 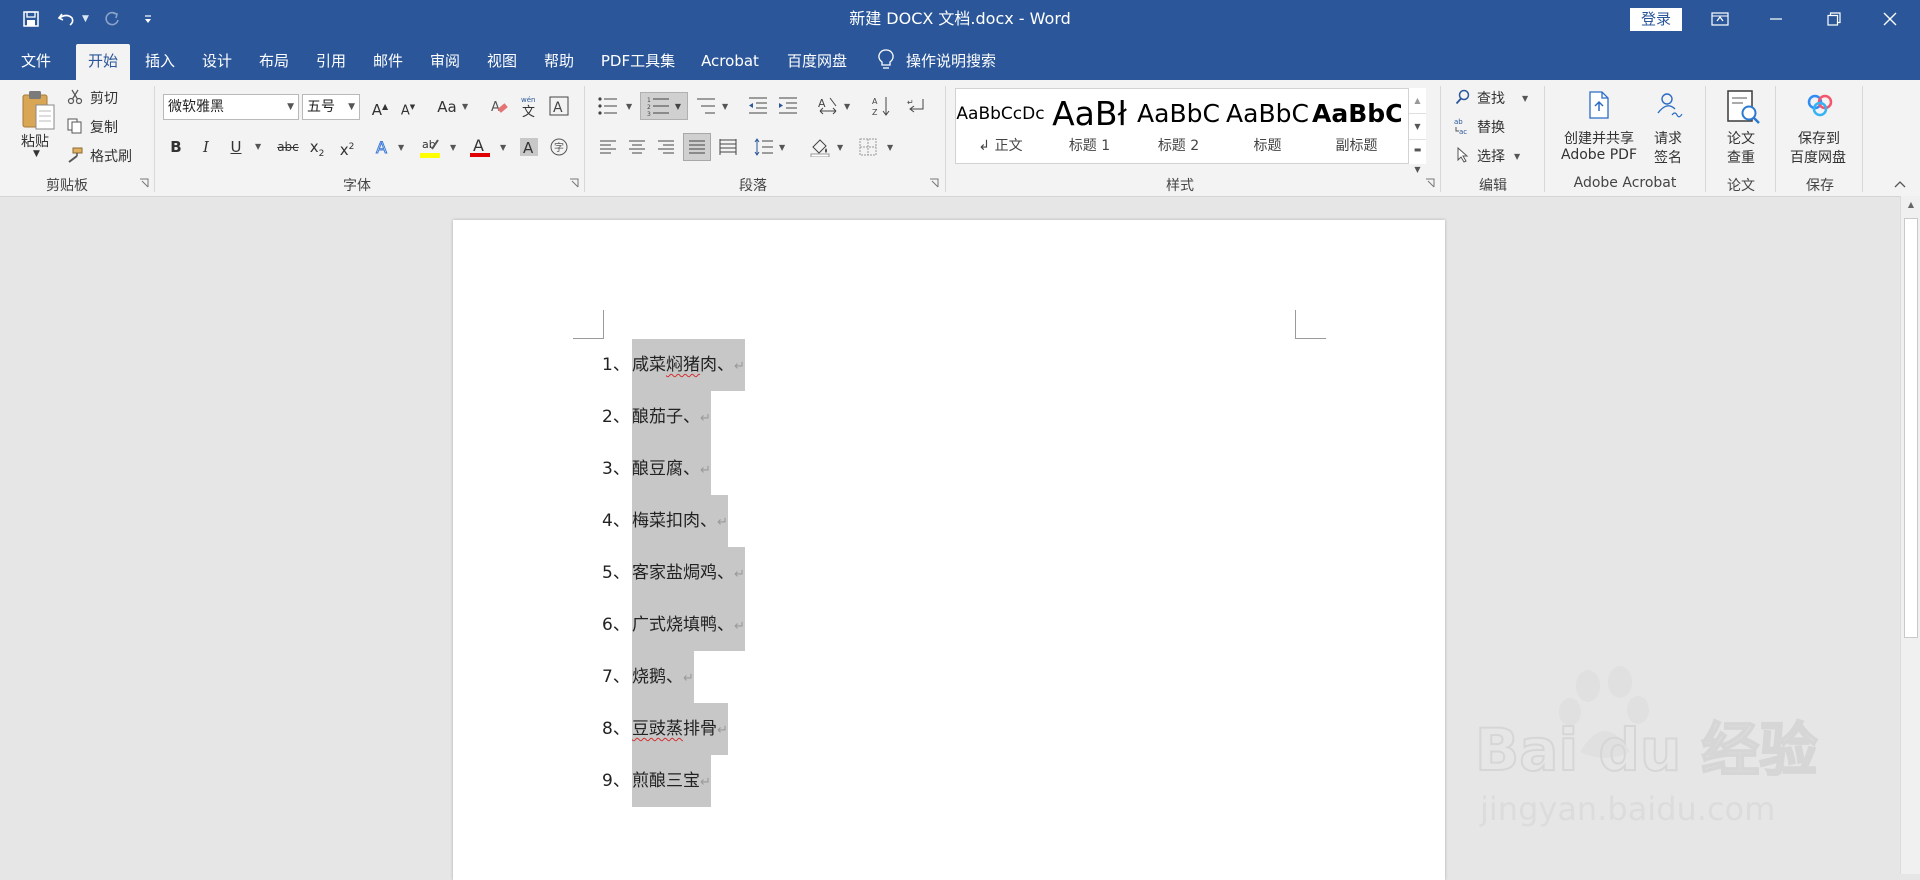 I want to click on find-dropdown-icon: ▼, so click(x=1525, y=98).